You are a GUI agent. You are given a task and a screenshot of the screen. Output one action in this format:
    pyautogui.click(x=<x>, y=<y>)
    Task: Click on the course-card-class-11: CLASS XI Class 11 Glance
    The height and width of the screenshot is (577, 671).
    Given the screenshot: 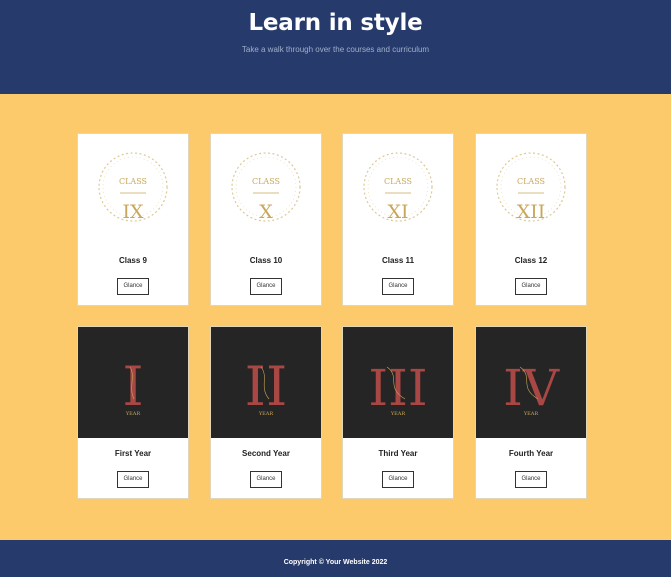 What is the action you would take?
    pyautogui.click(x=398, y=219)
    